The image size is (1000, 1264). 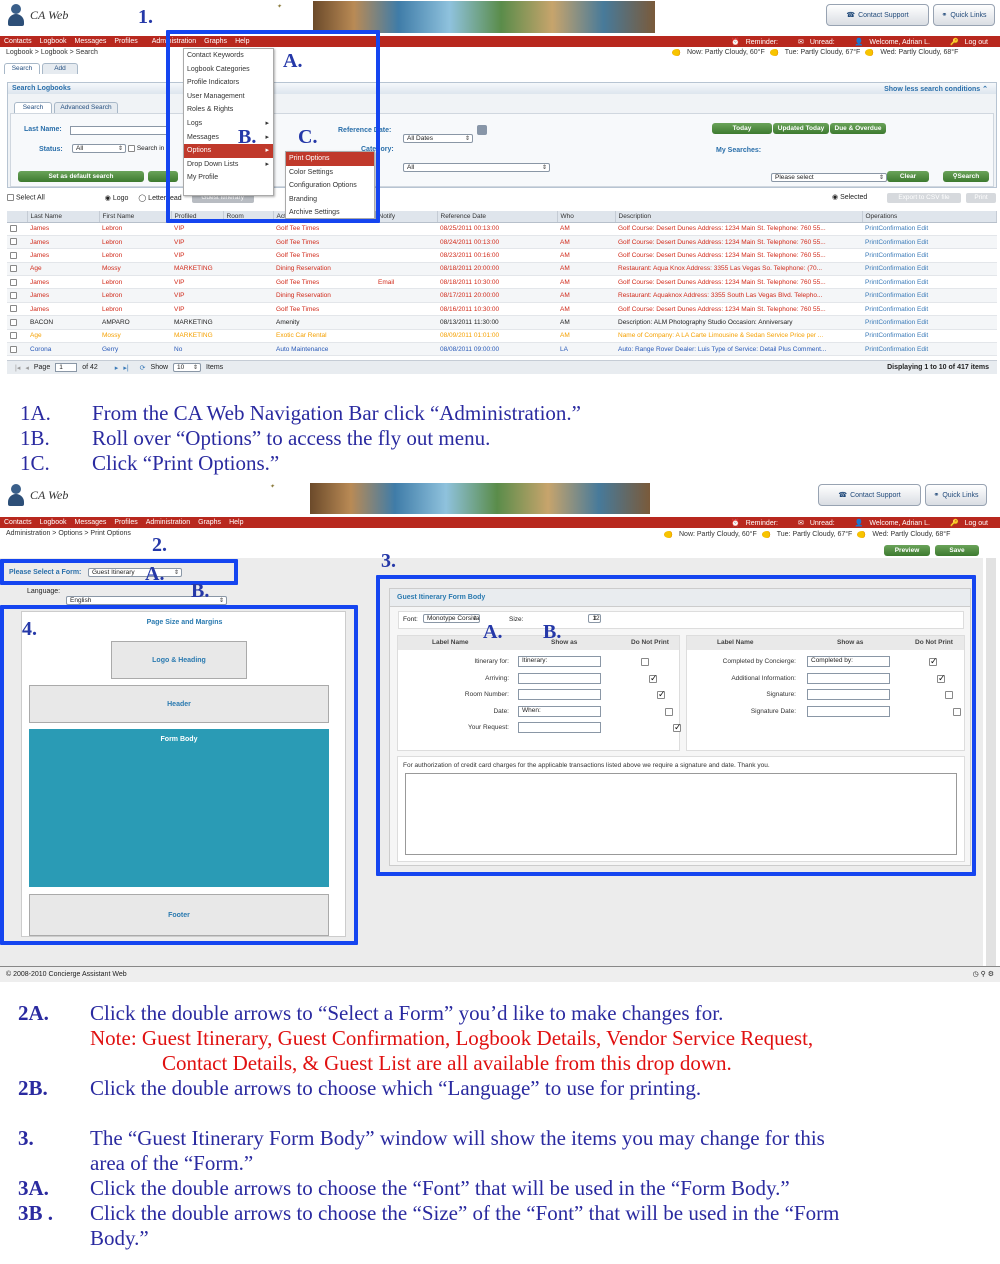 I want to click on today-button: Today, so click(x=742, y=128).